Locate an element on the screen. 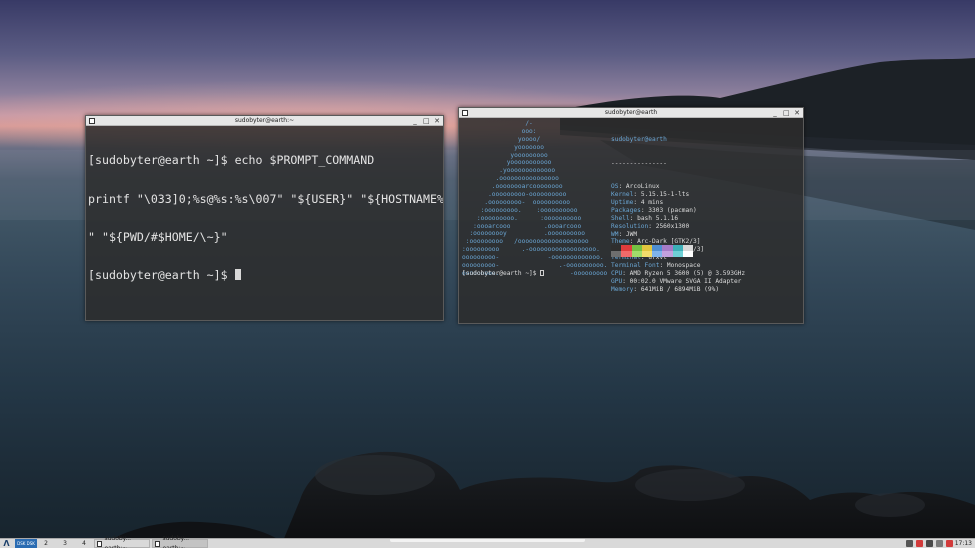 The width and height of the screenshot is (975, 548). info-key: Memory is located at coordinates (622, 289).